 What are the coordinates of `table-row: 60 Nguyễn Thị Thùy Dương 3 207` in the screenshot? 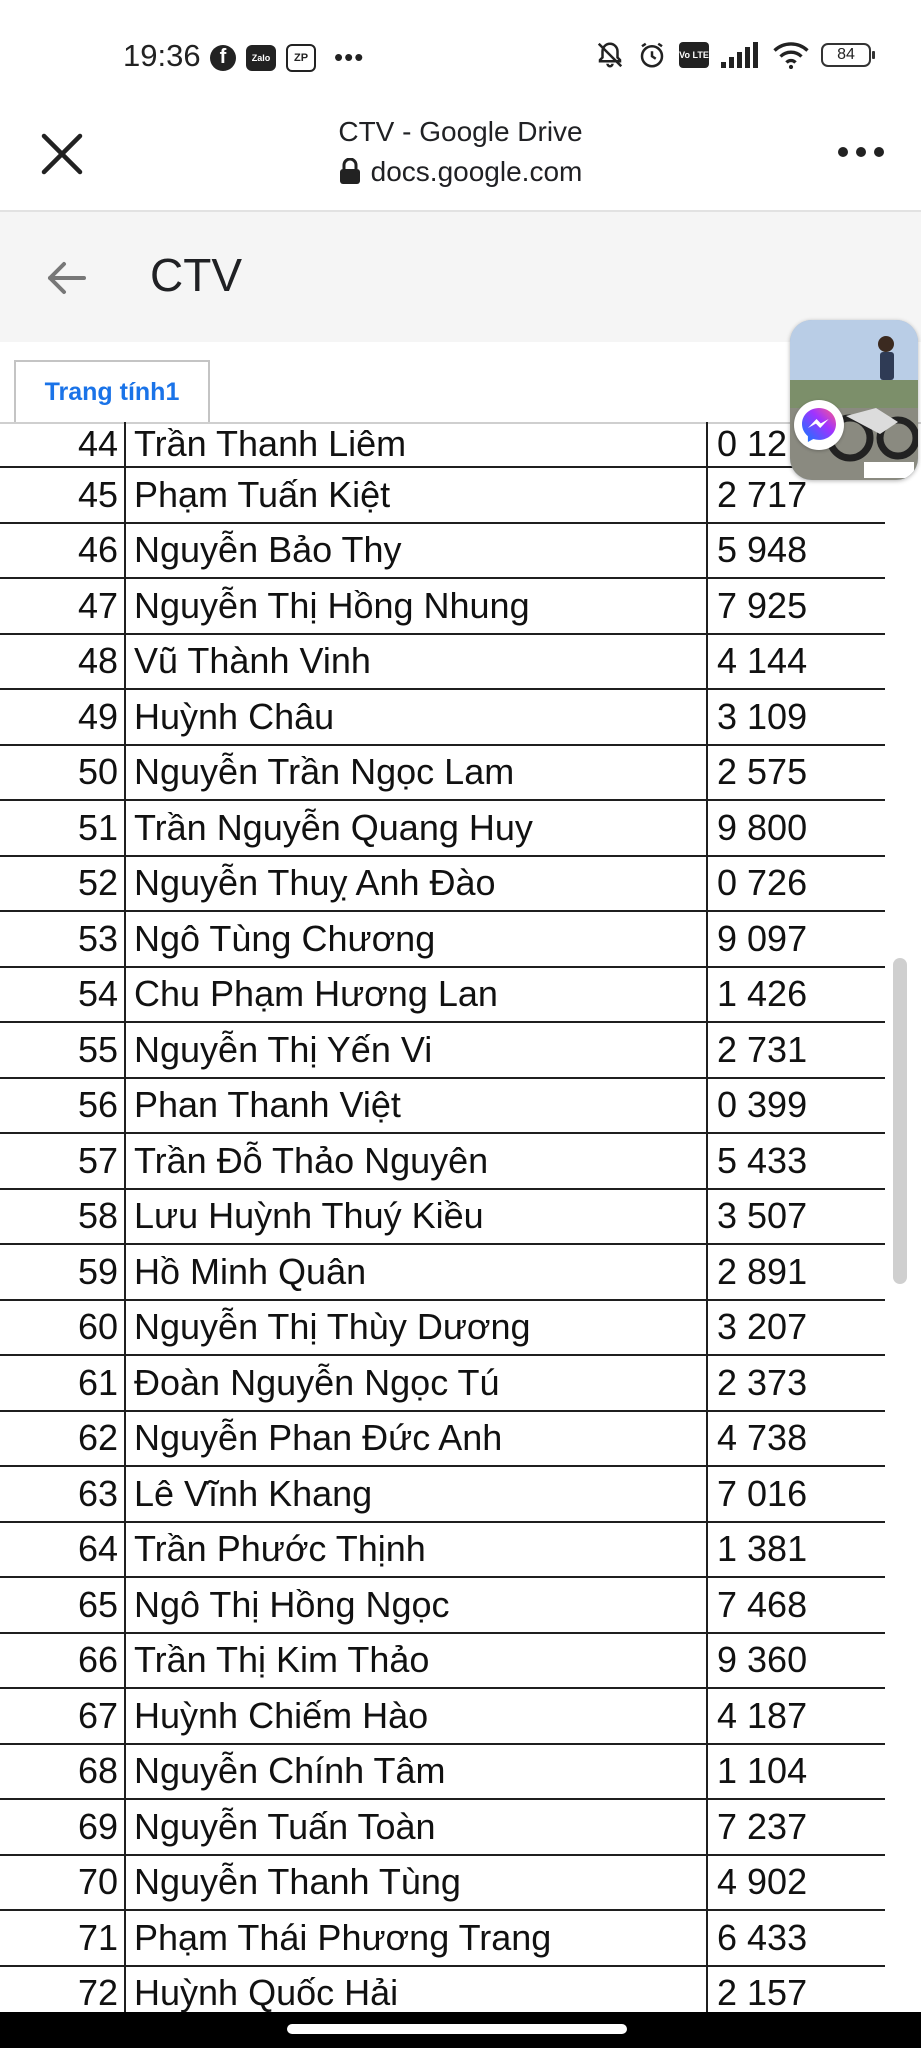 It's located at (442, 1328).